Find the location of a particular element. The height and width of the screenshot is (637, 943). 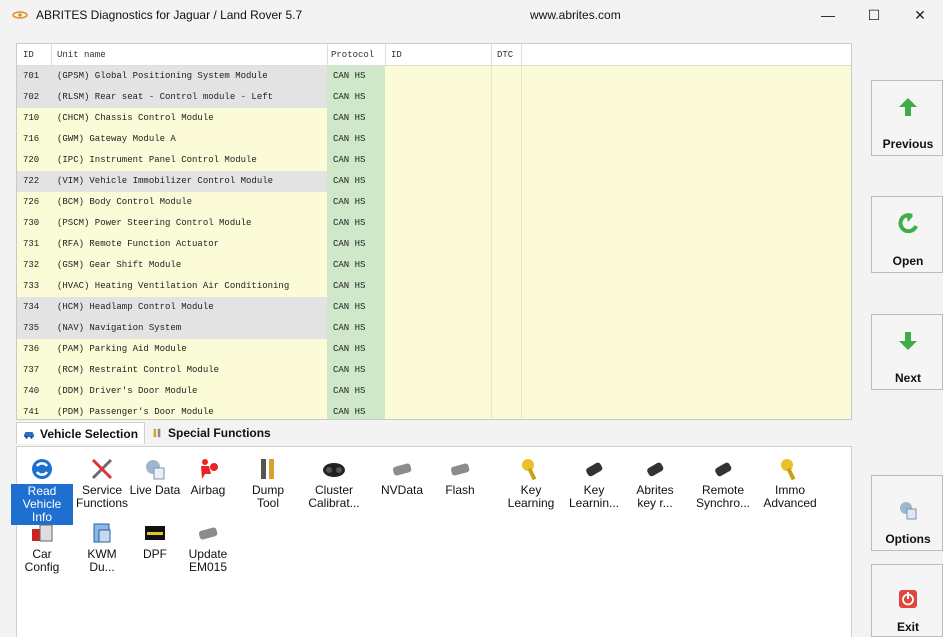

cell-id: 737 is located at coordinates (34, 370).